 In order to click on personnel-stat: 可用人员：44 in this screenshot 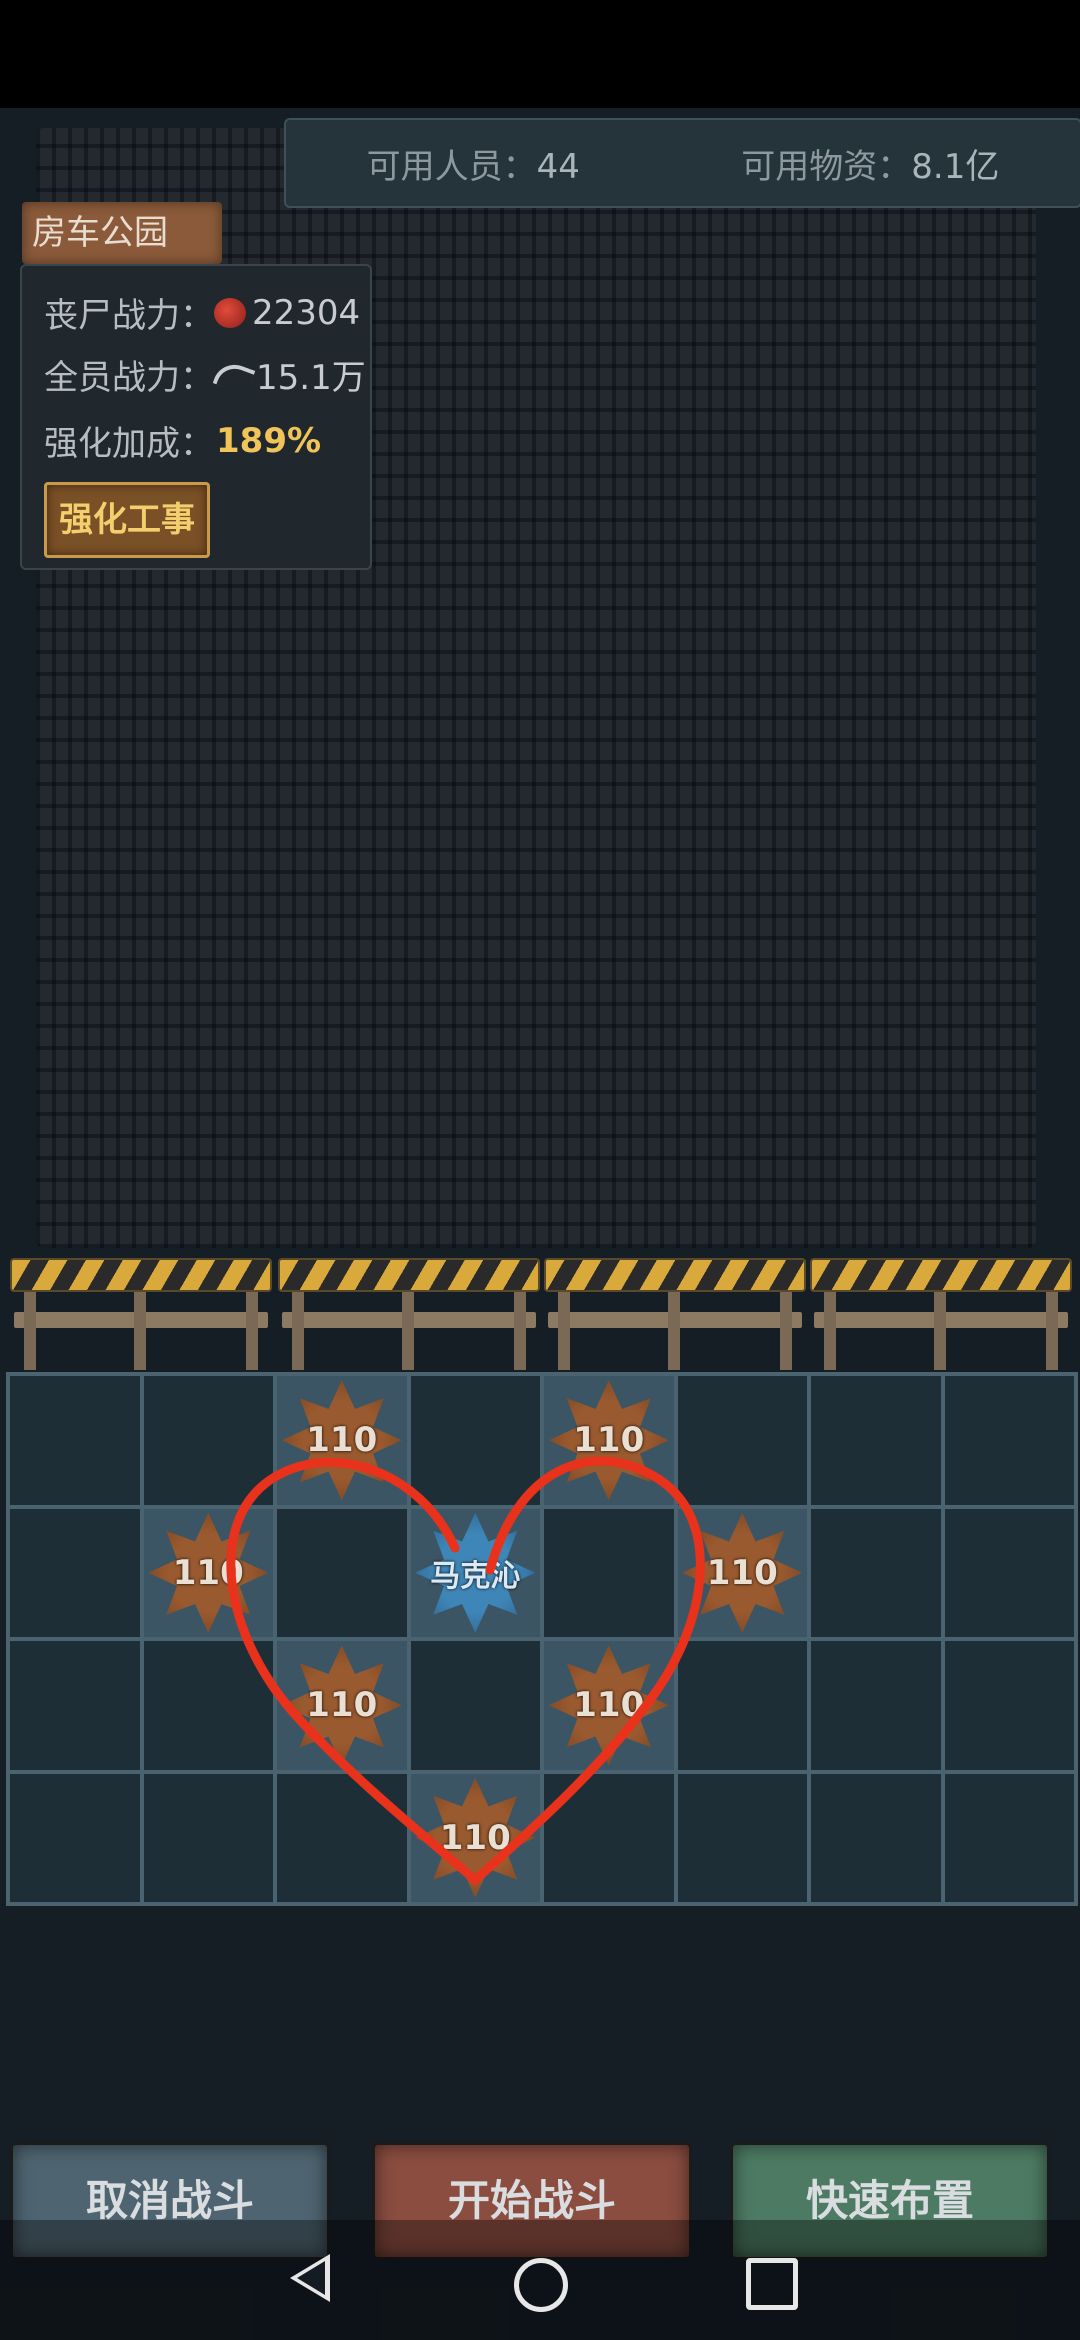, I will do `click(473, 163)`.